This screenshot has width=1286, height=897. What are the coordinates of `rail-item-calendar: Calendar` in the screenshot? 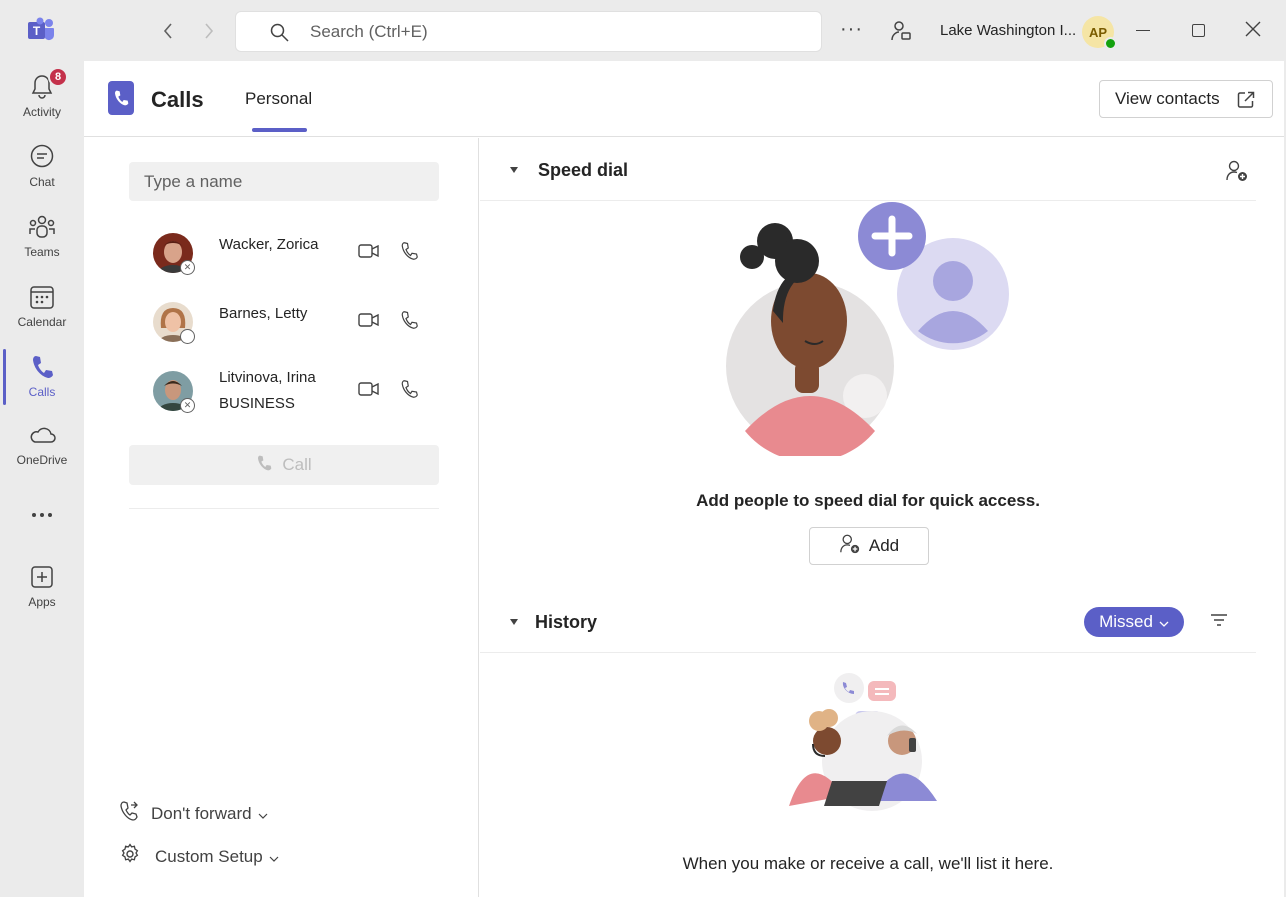 It's located at (42, 307).